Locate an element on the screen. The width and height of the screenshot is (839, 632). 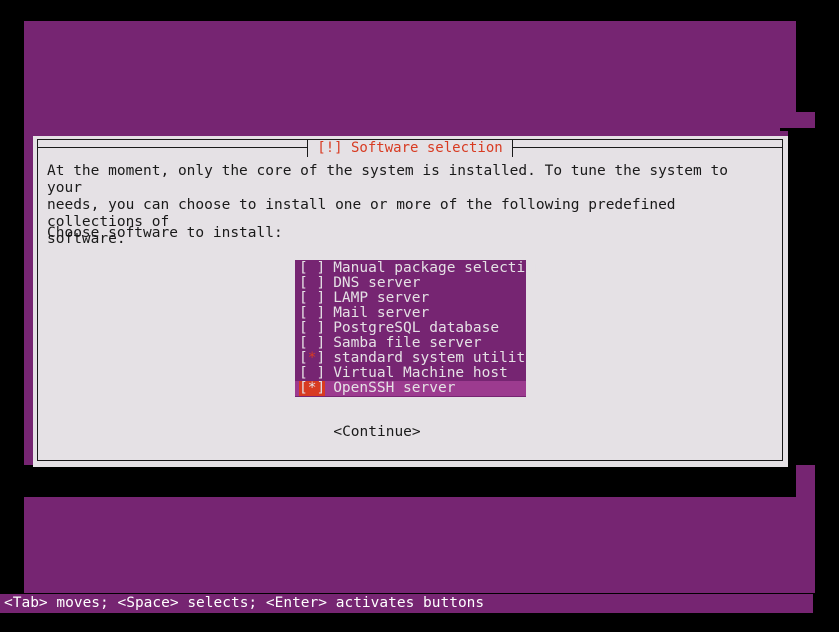
list-item: [ ] DNS server is located at coordinates (410, 283).